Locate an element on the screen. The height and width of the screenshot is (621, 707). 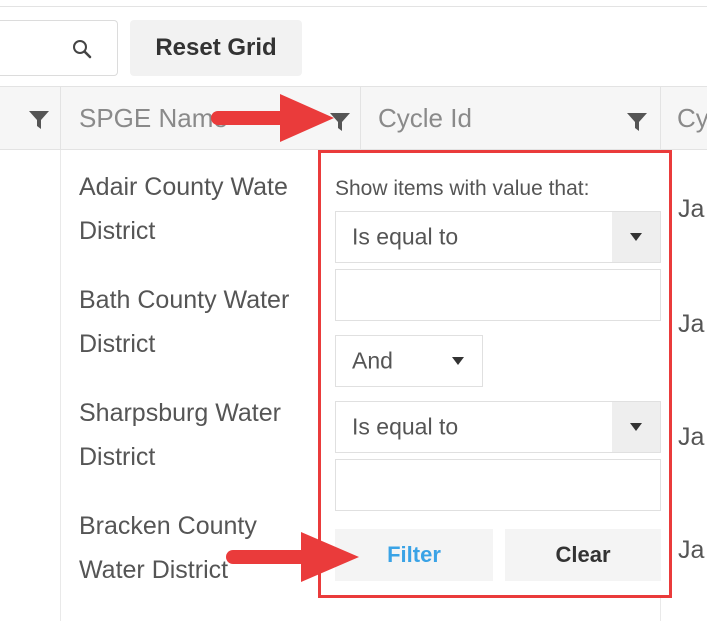
column-header-spge-name: SPGE Name is located at coordinates (199, 118).